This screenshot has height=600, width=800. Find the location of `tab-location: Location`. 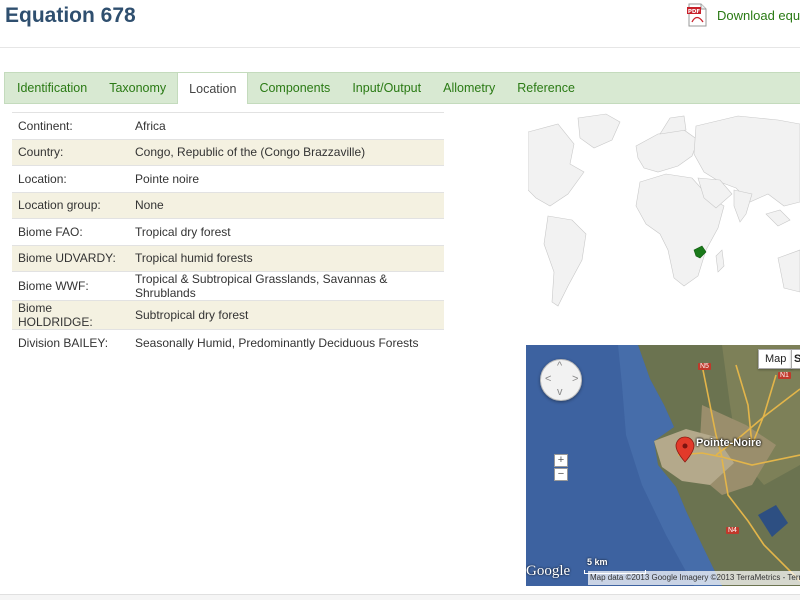

tab-location: Location is located at coordinates (213, 88).